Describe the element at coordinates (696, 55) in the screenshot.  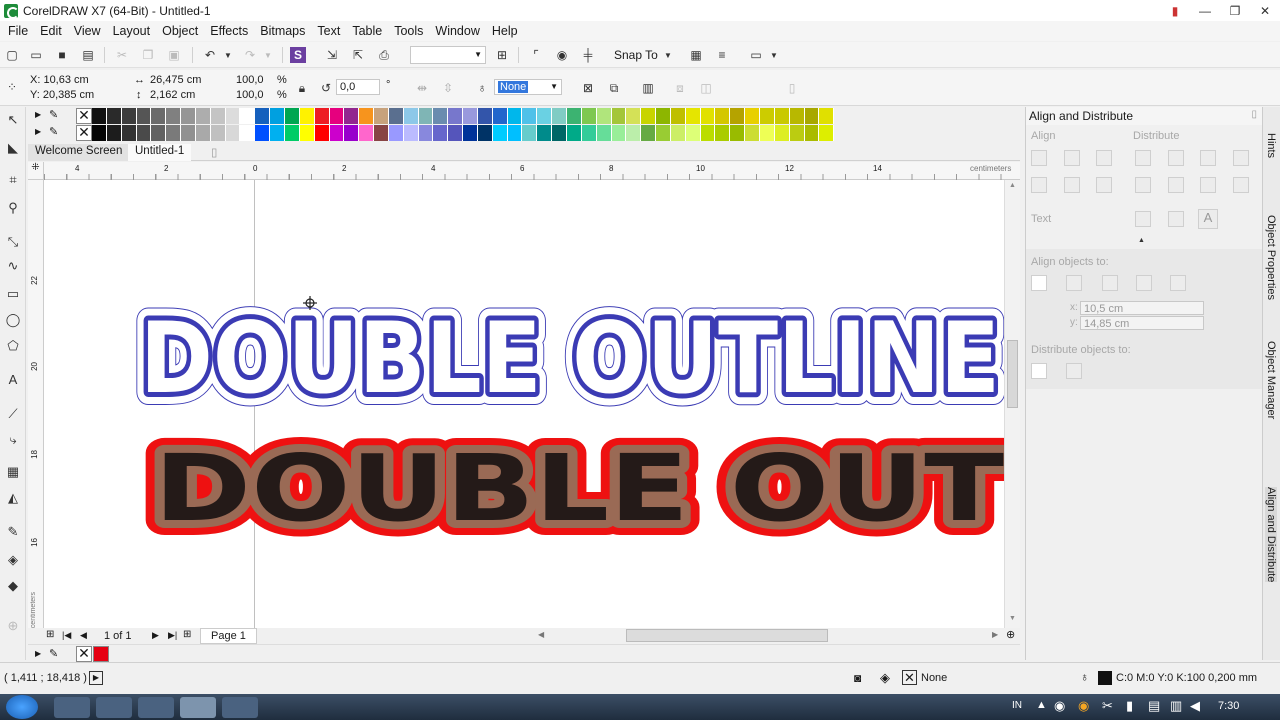
I see `options-icon: ▦` at that location.